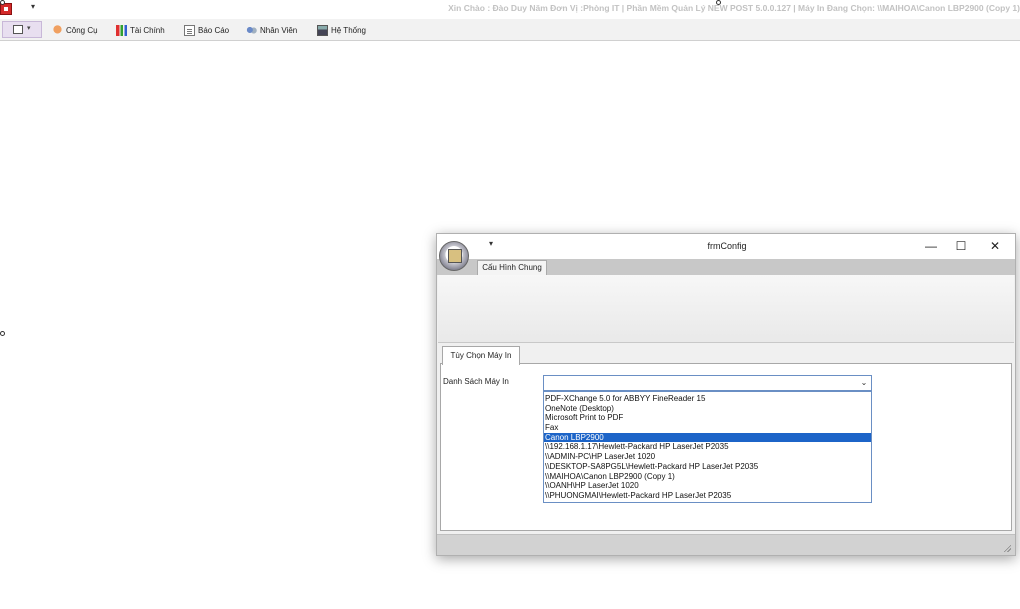  Describe the element at coordinates (864, 383) in the screenshot. I see `chevron-down-icon: ⌄` at that location.